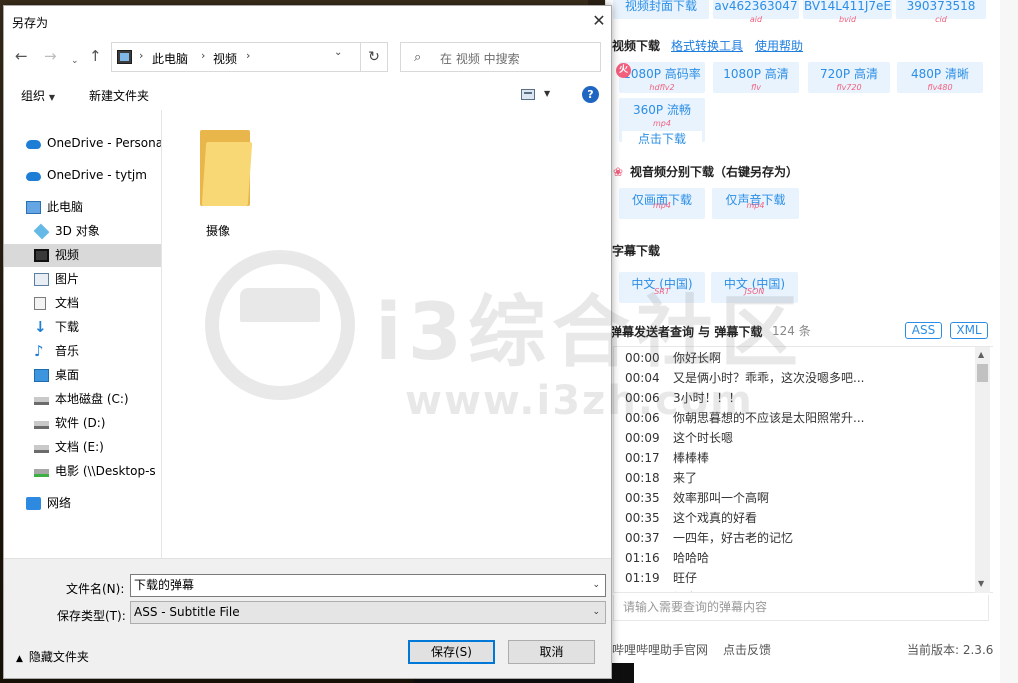  I want to click on danmaku-scrollbar: ▲ ▼, so click(982, 470).